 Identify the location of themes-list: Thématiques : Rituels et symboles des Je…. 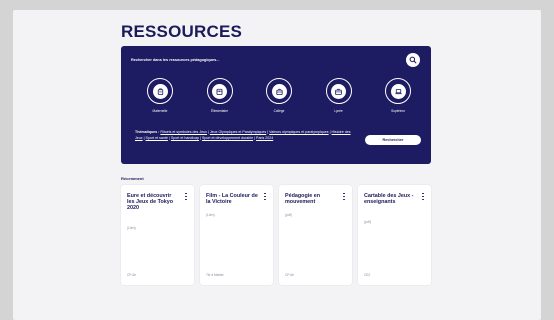
(243, 135).